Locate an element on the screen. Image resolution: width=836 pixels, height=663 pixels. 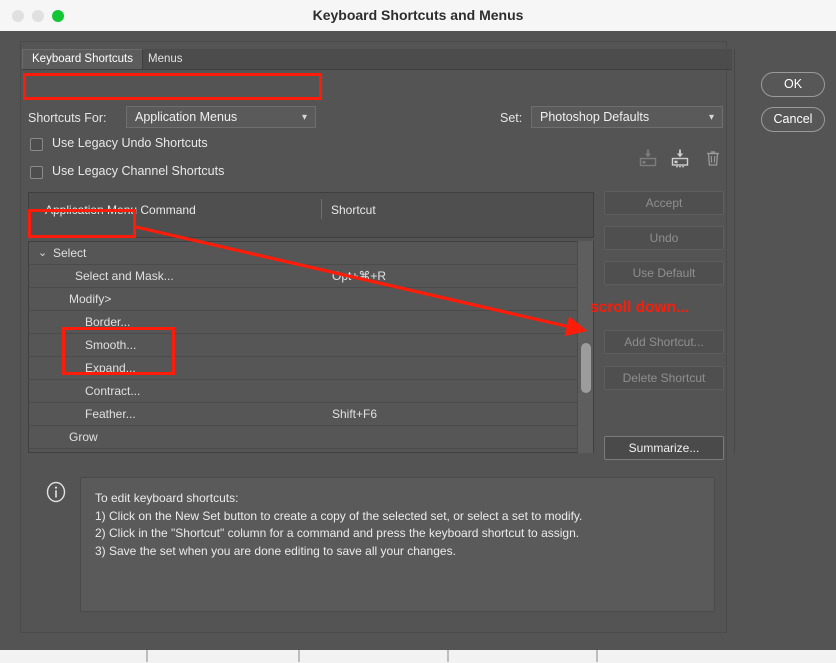
tab-bar: Keyboard Shortcuts Menus is located at coordinates (377, 59).